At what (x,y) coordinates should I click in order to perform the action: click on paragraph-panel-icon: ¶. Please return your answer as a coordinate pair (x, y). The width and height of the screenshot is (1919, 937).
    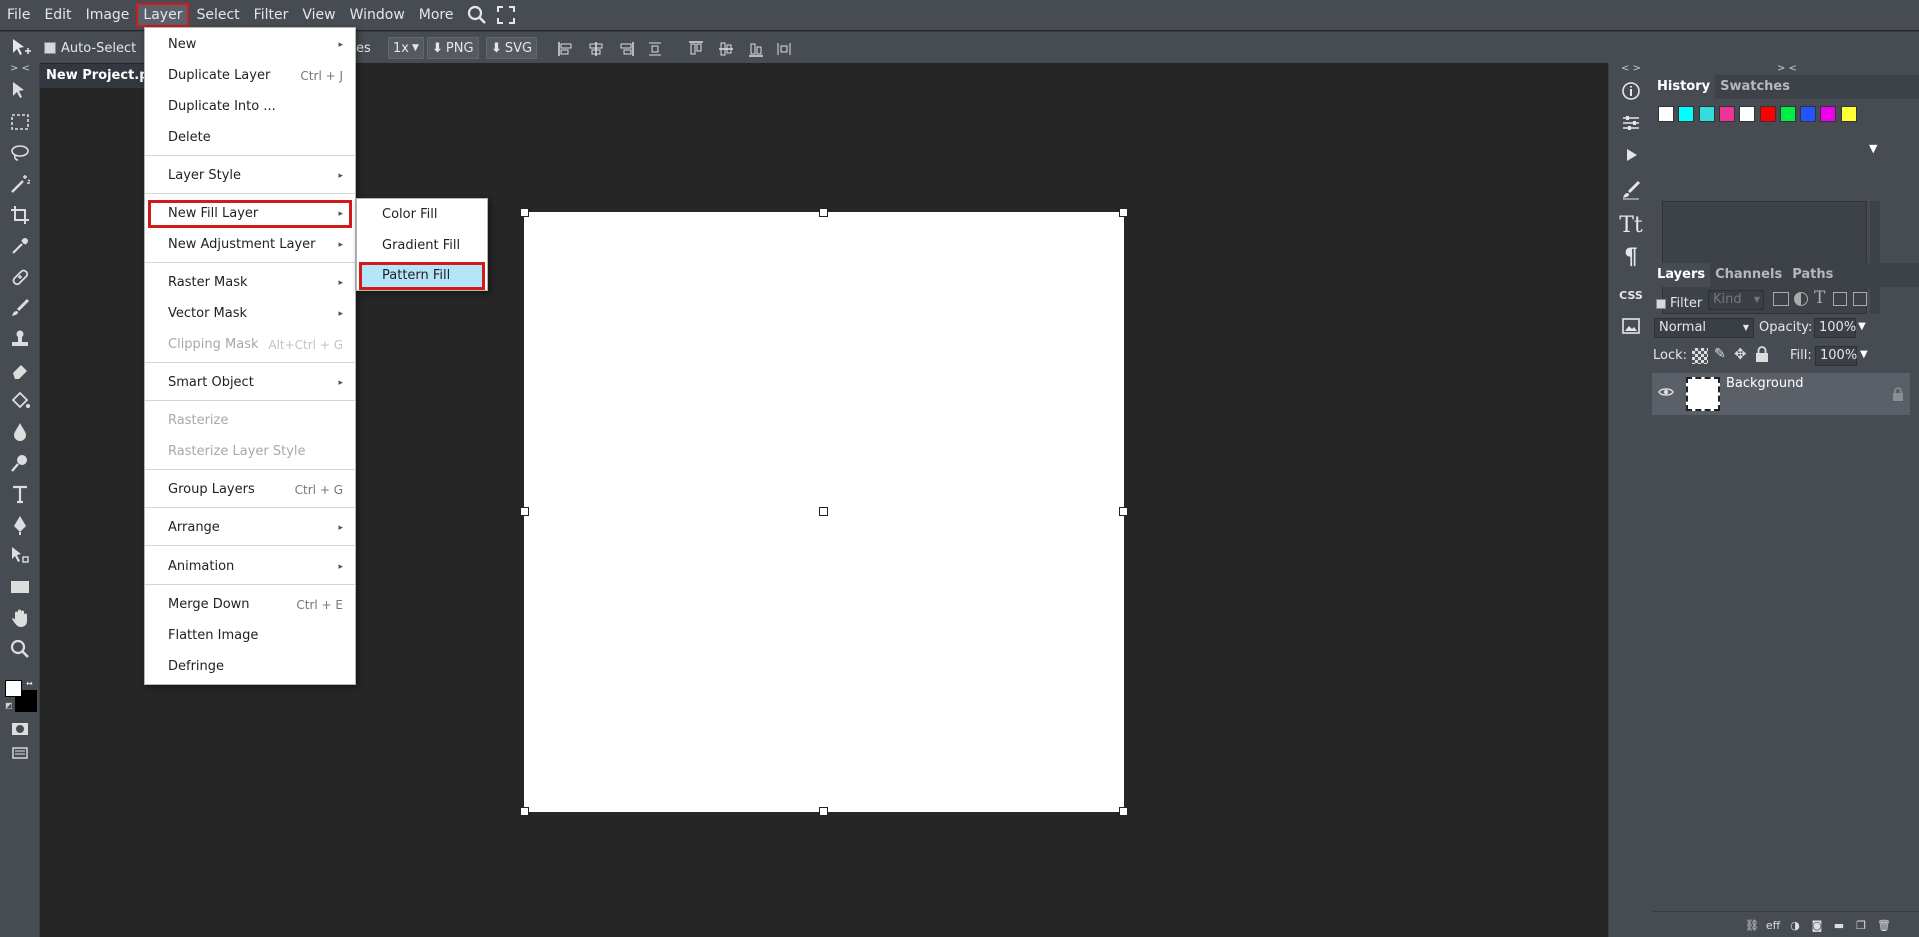
    Looking at the image, I should click on (1631, 257).